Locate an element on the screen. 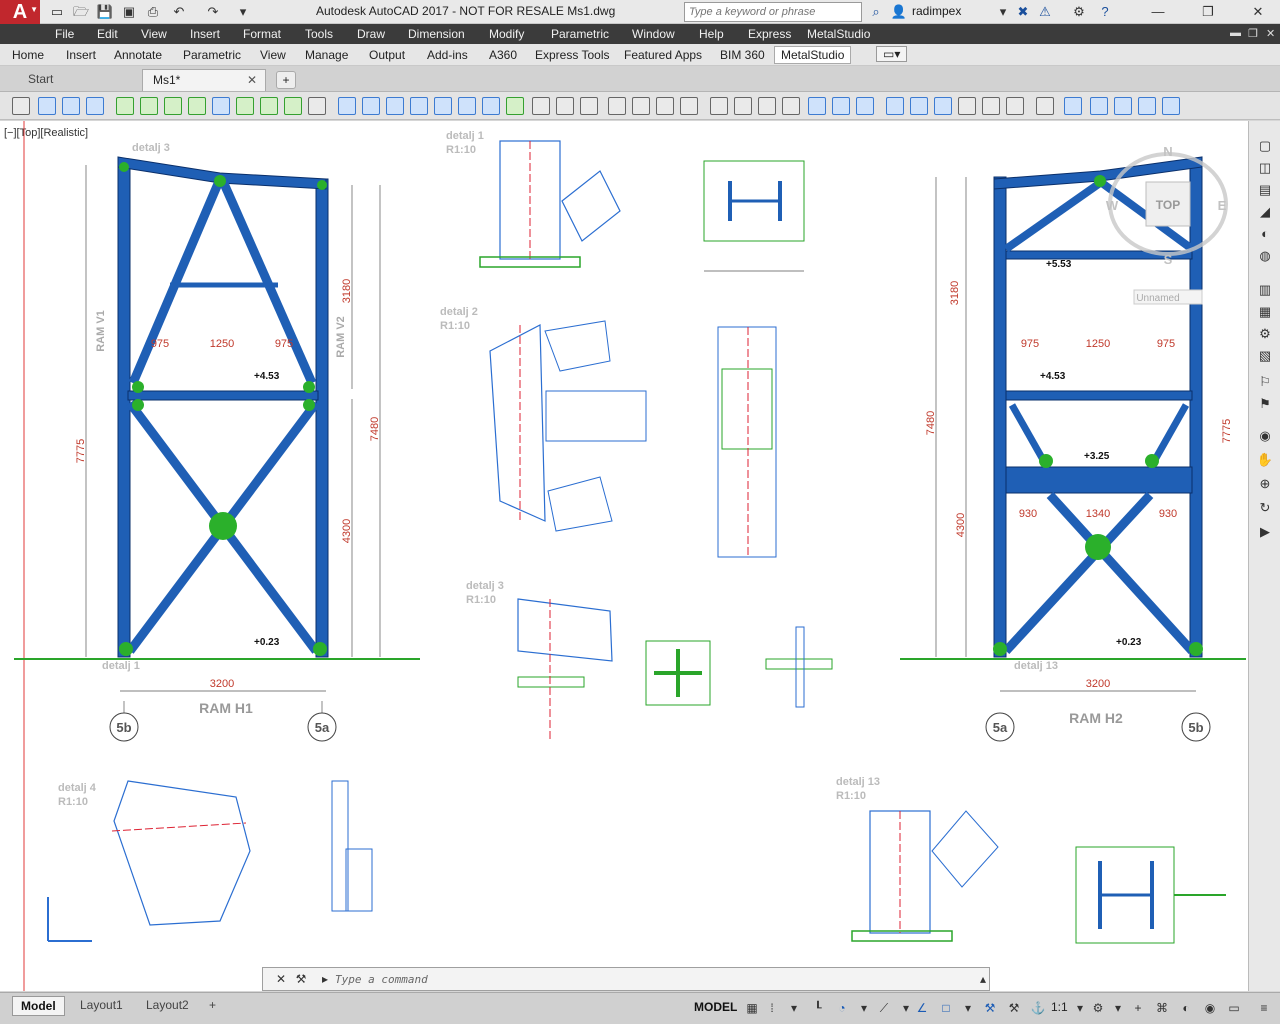 Image resolution: width=1280 pixels, height=1024 pixels. menu-window: Window is located at coordinates (653, 34).